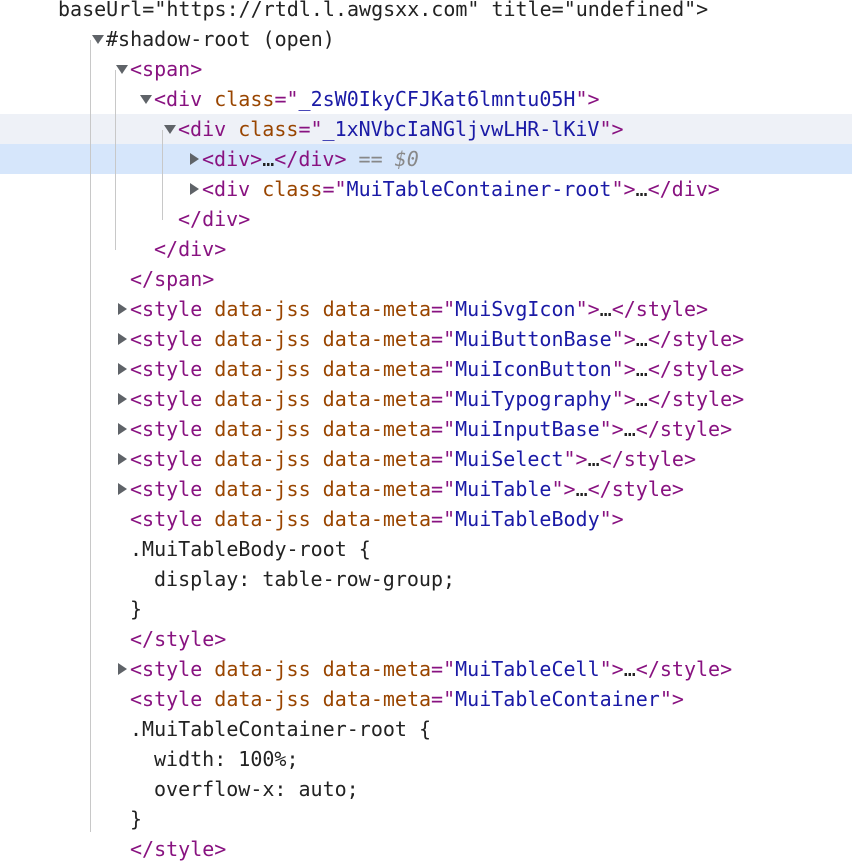  I want to click on dom-node-line: <div>…</div> == $0, so click(426, 159).